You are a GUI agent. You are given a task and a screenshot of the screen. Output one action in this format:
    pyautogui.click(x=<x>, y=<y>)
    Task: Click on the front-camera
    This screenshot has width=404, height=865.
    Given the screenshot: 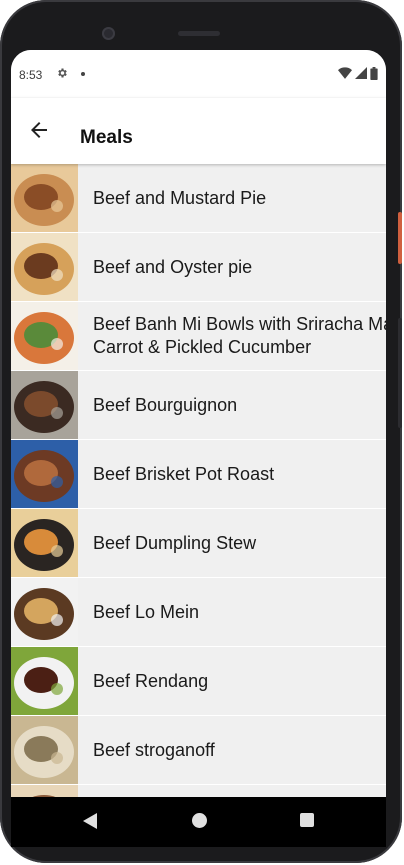 What is the action you would take?
    pyautogui.click(x=108, y=33)
    